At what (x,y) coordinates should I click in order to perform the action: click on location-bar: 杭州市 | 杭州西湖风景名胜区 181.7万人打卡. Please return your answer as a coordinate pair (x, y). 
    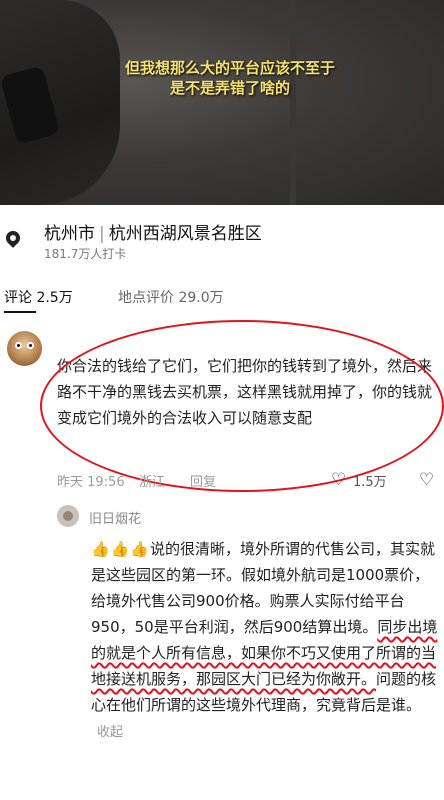
    Looking at the image, I should click on (222, 236).